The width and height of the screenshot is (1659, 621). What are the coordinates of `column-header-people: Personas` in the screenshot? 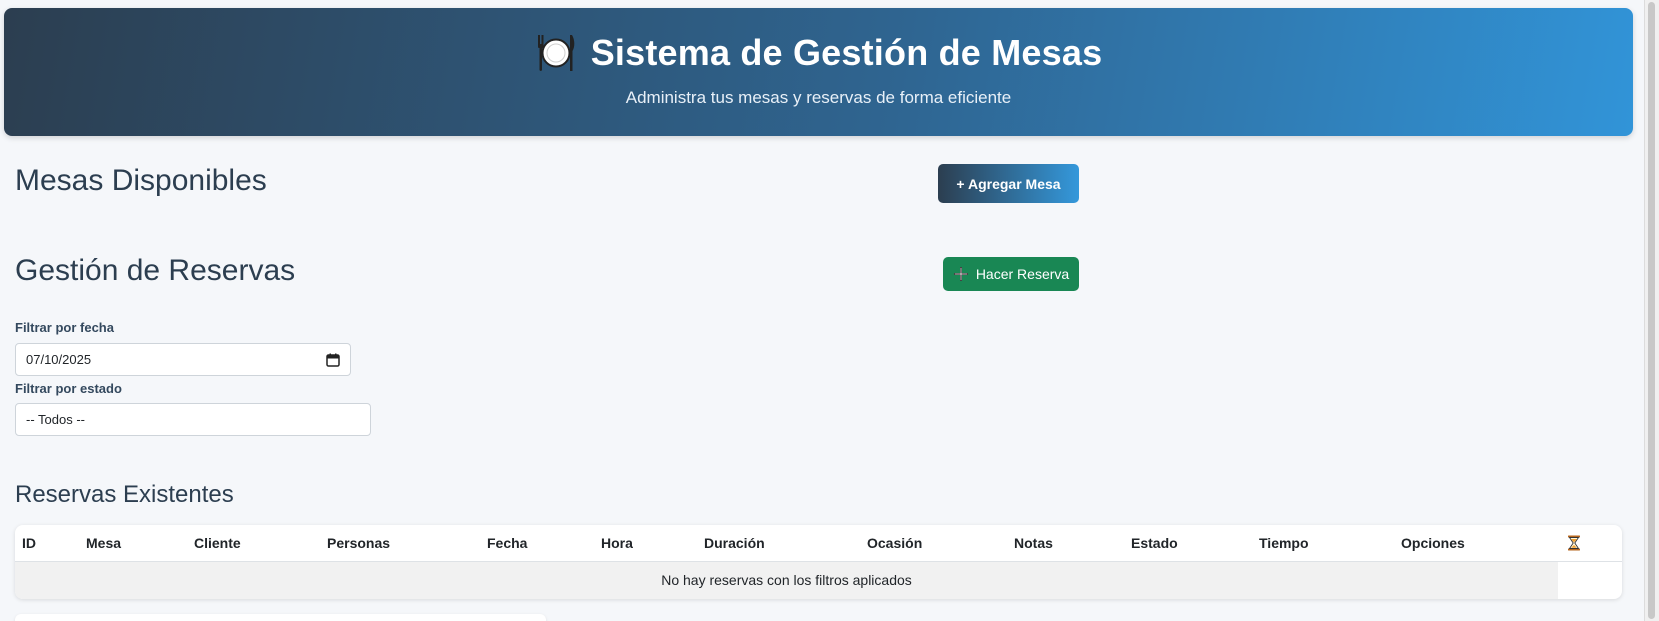 It's located at (359, 543).